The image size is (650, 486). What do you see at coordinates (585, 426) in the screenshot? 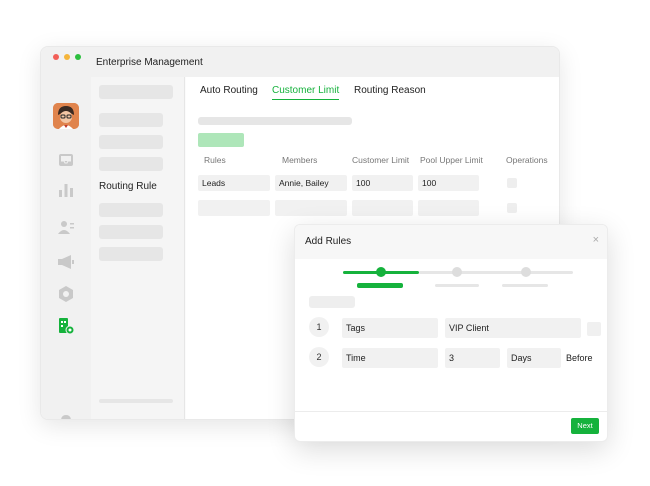
I see `next-button: Next` at bounding box center [585, 426].